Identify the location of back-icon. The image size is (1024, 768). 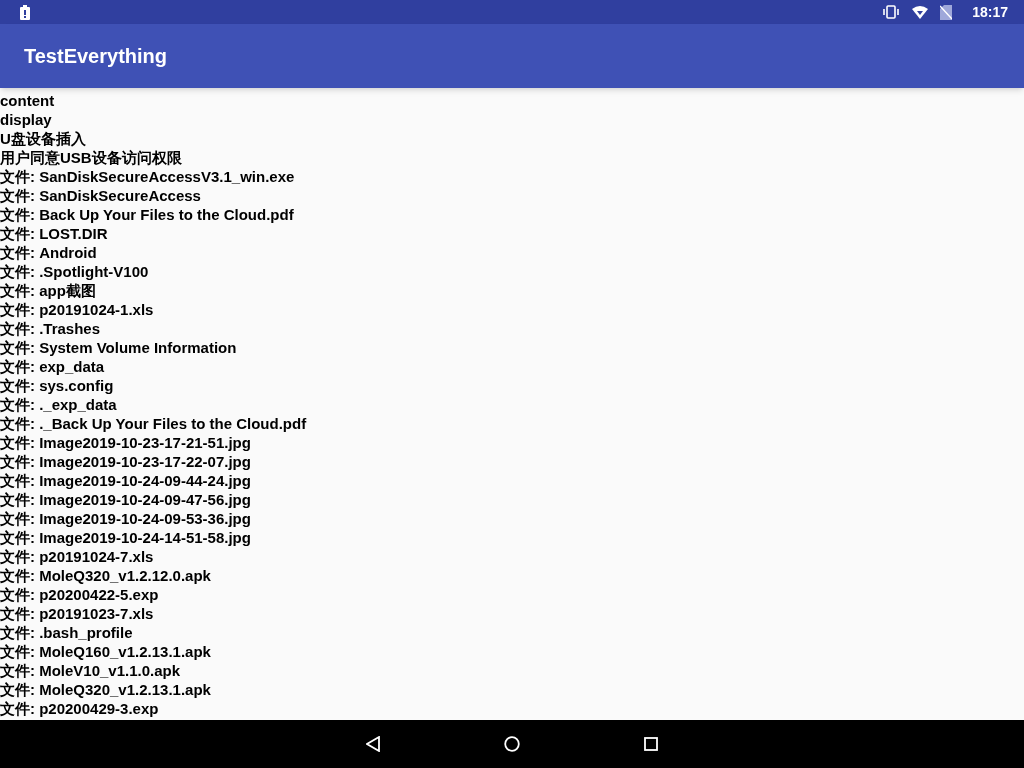
(373, 744).